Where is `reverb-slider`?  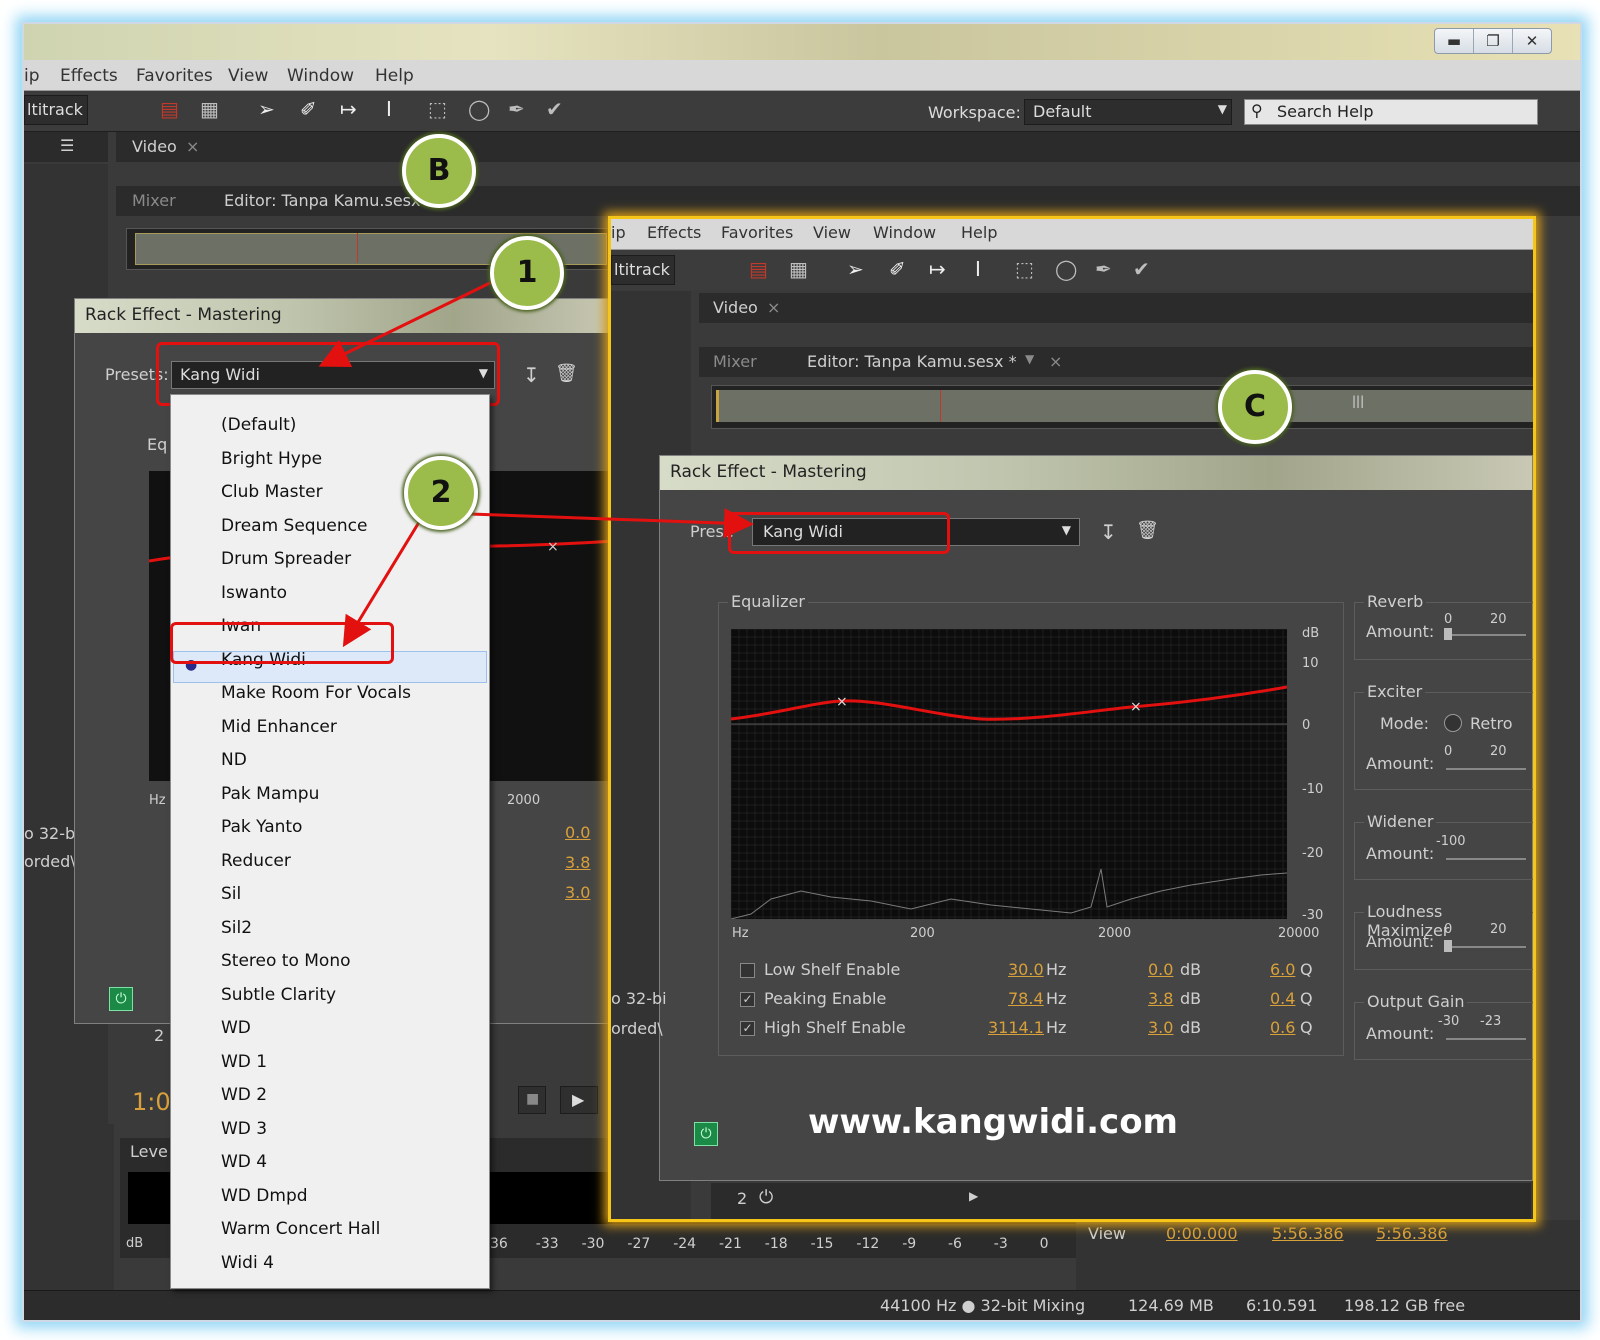
reverb-slider is located at coordinates (1485, 634).